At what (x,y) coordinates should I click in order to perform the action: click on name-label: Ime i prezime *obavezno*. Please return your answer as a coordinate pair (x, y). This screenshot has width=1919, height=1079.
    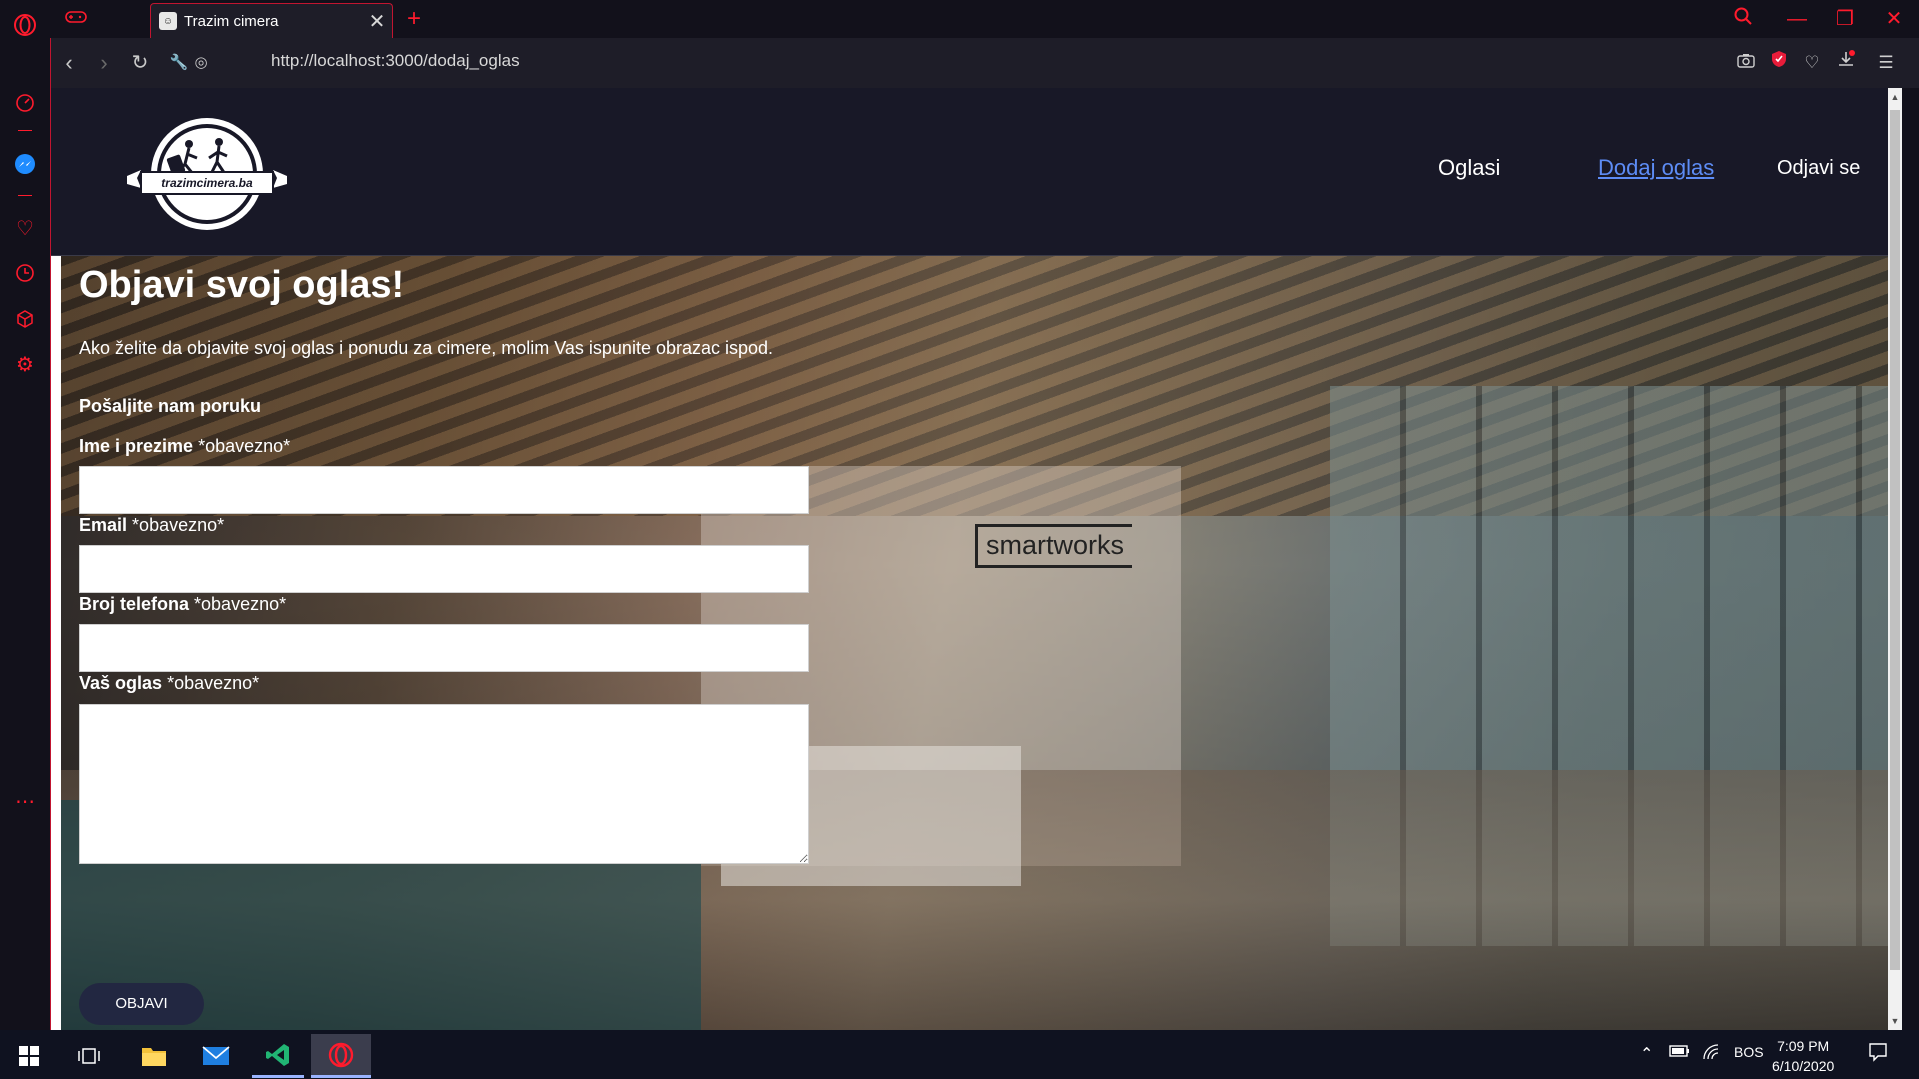
    Looking at the image, I should click on (184, 446).